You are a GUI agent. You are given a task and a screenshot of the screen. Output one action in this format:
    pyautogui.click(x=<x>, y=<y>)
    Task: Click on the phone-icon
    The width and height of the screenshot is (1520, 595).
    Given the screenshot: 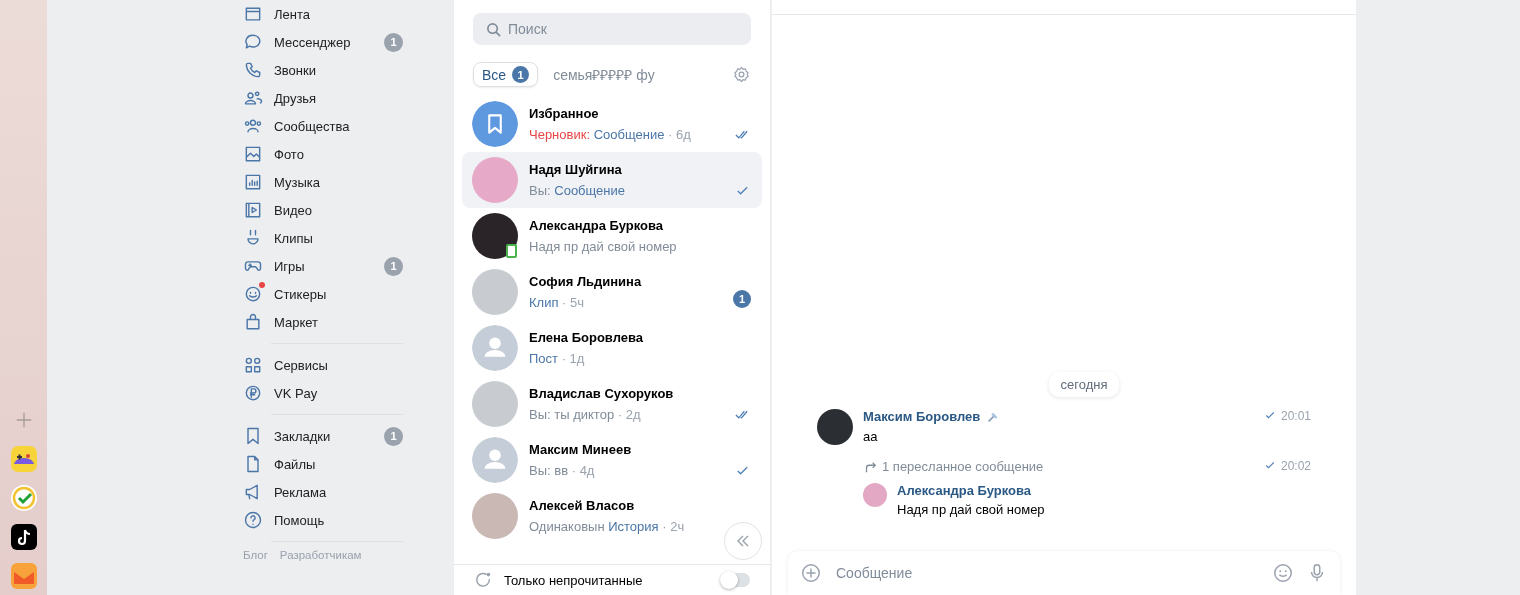 What is the action you would take?
    pyautogui.click(x=253, y=70)
    